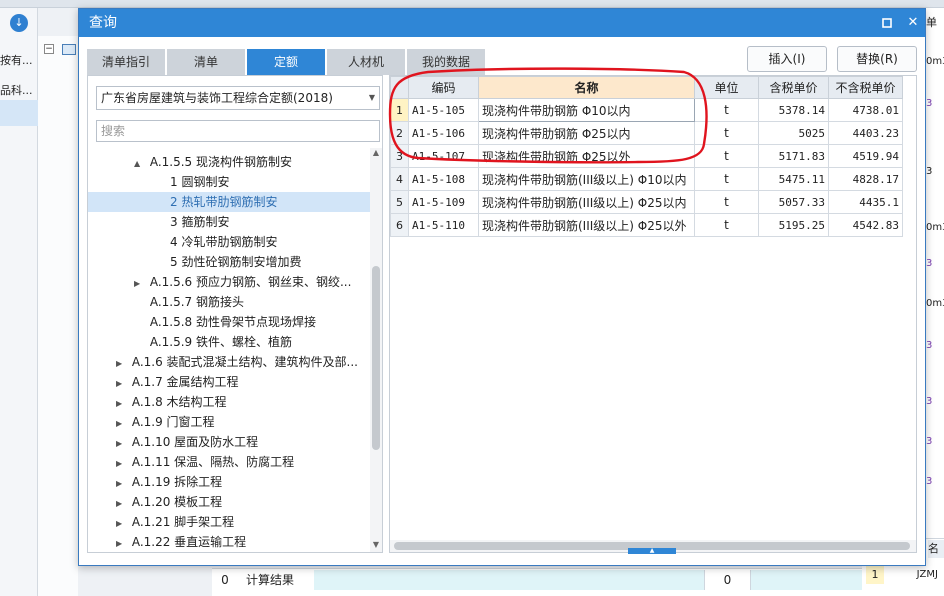 The height and width of the screenshot is (596, 944). What do you see at coordinates (19, 23) in the screenshot?
I see `download-icon: ↓` at bounding box center [19, 23].